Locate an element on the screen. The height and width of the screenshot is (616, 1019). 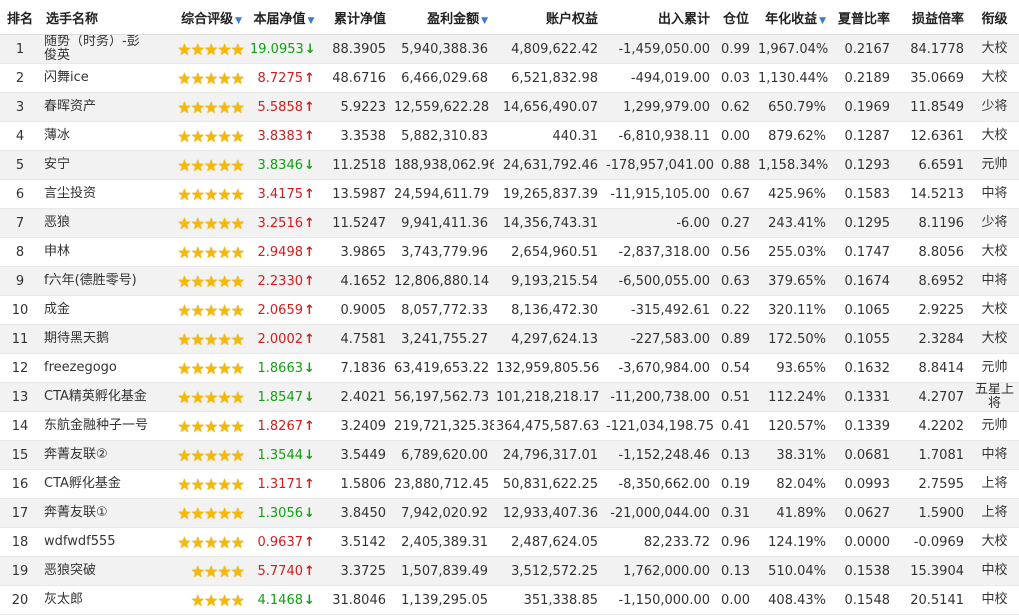
position-ratio: 0.03 is located at coordinates (736, 78).